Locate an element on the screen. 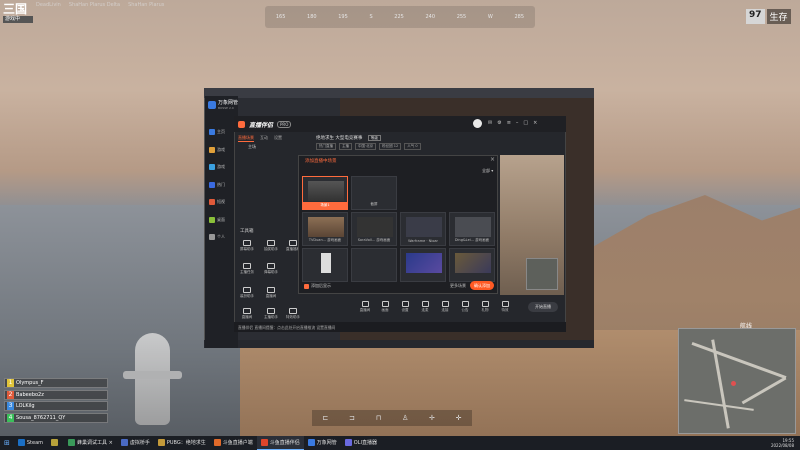 The image size is (800, 450). confirm-add-button: 确认添加 is located at coordinates (482, 285).